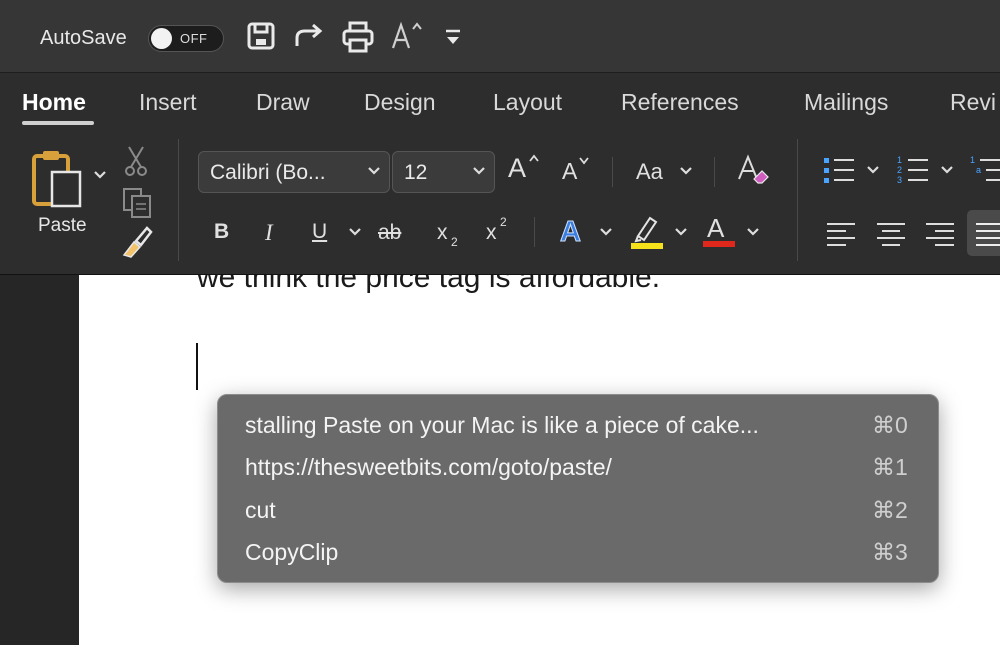 The height and width of the screenshot is (645, 1000). Describe the element at coordinates (221, 232) in the screenshot. I see `bold-button: B` at that location.